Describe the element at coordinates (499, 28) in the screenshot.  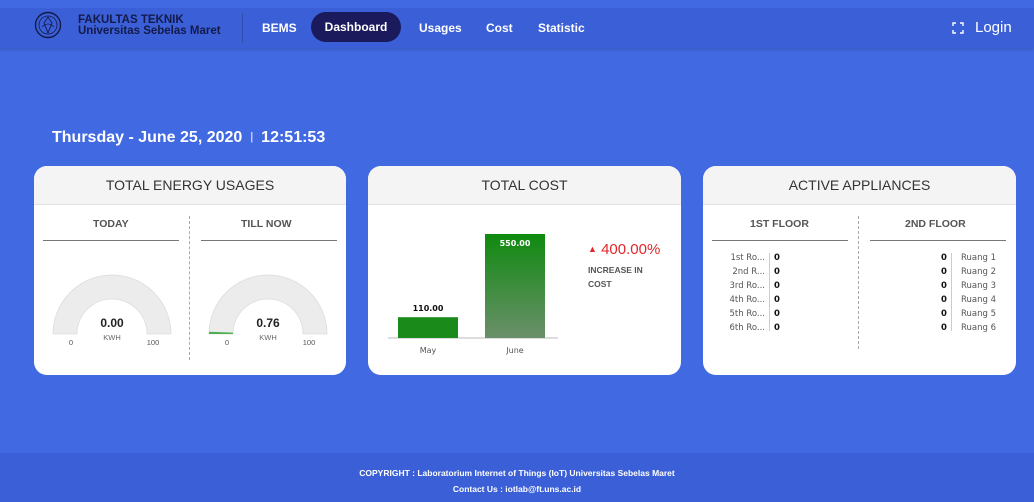
I see `nav-cost: Cost` at that location.